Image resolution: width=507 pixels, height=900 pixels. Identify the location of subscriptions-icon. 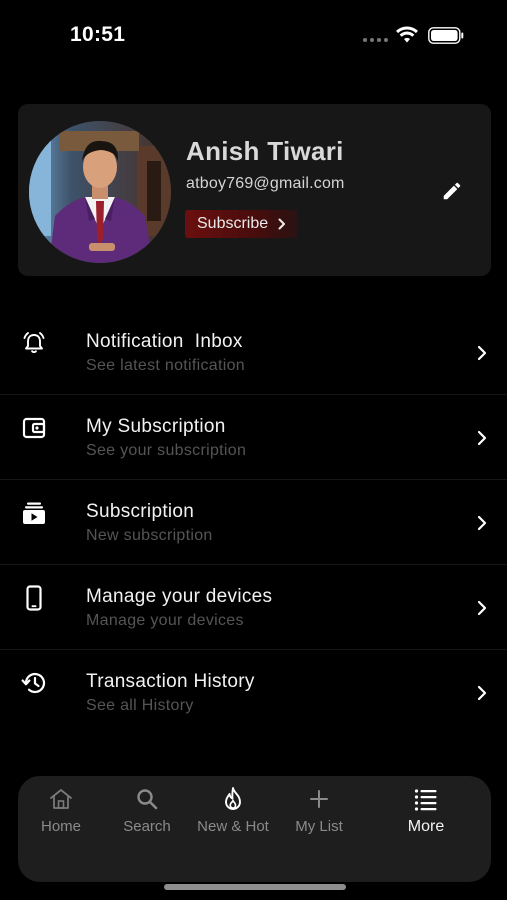
(34, 513).